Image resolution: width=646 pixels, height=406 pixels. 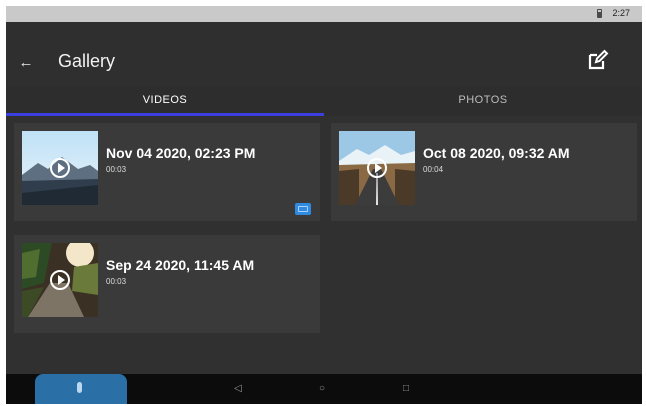 I want to click on nav-recent-icon: □, so click(x=406, y=389).